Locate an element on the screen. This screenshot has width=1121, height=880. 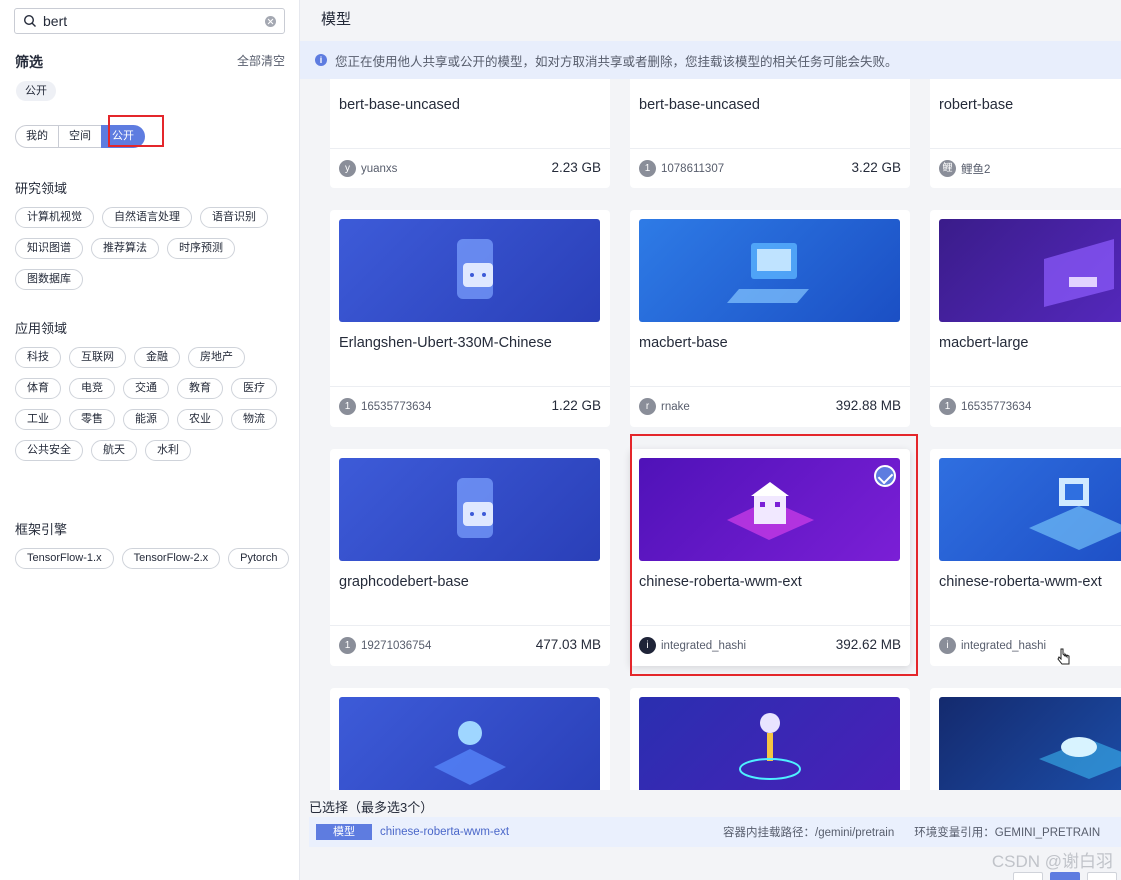
model-name: macbert-base is located at coordinates (683, 343).